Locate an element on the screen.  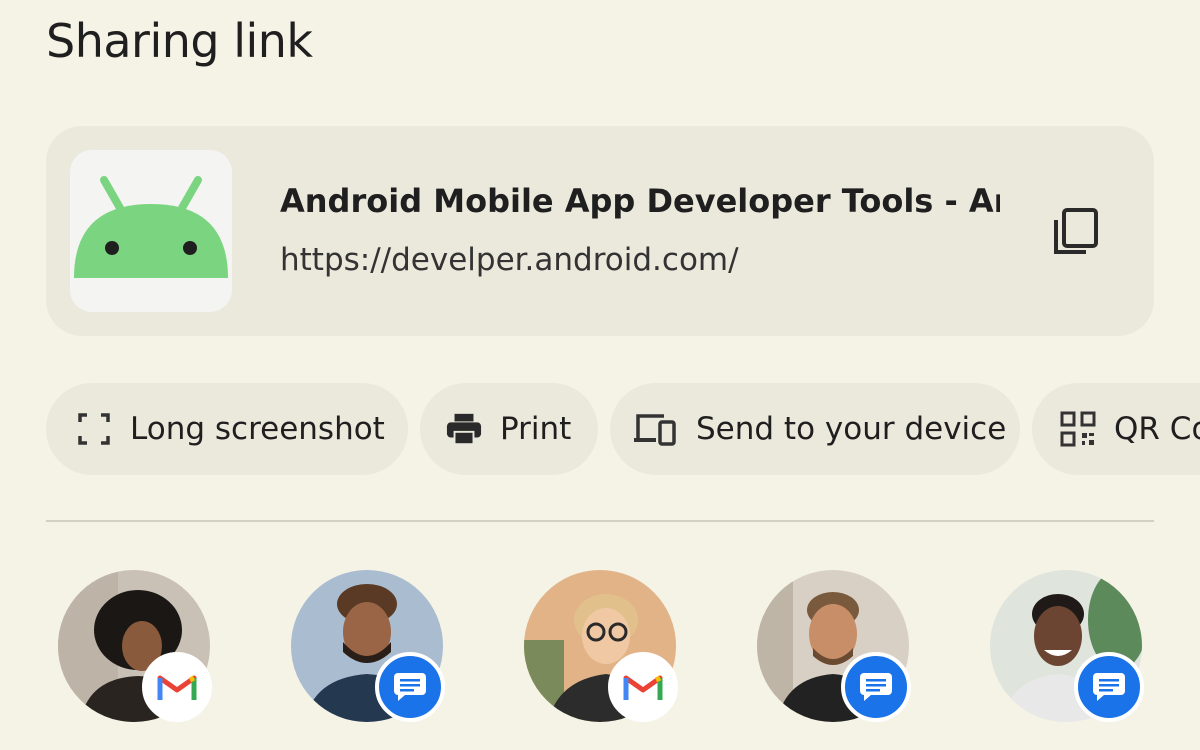
send-to-device-label: Send to your device is located at coordinates (851, 429).